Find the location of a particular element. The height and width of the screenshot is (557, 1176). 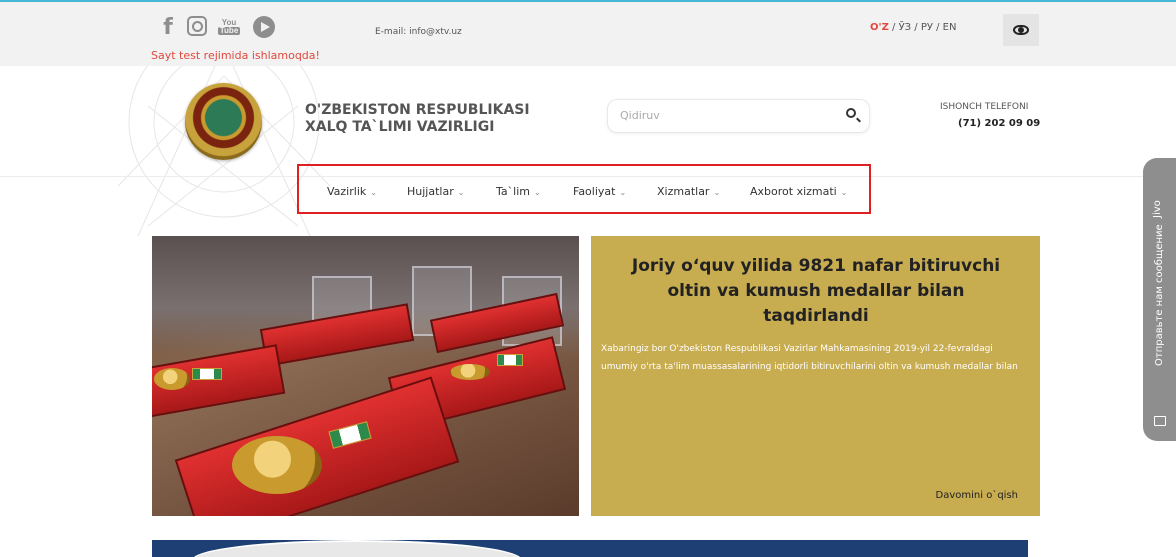

nav-item-label: Faoliyat is located at coordinates (594, 191).